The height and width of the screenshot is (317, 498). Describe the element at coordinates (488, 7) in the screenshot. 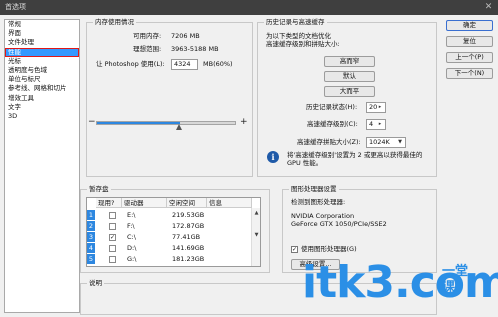

I see `close-icon: ✕` at that location.